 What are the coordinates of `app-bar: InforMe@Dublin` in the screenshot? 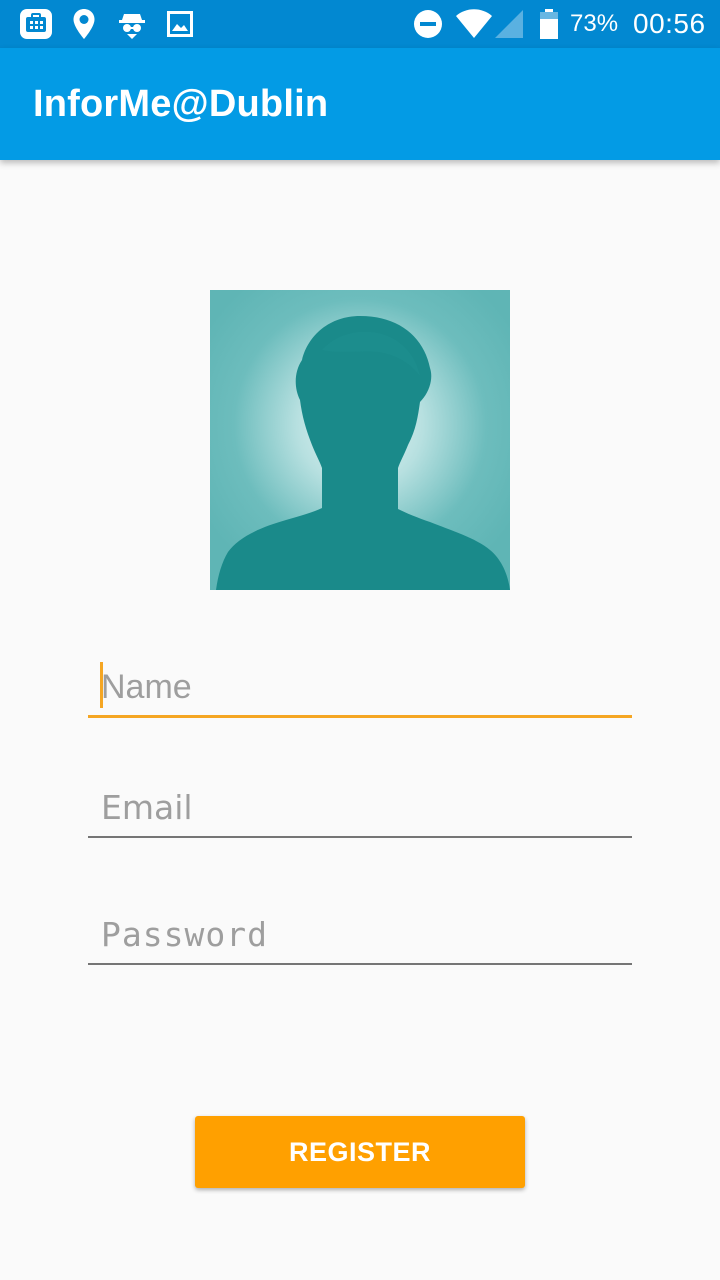 It's located at (360, 104).